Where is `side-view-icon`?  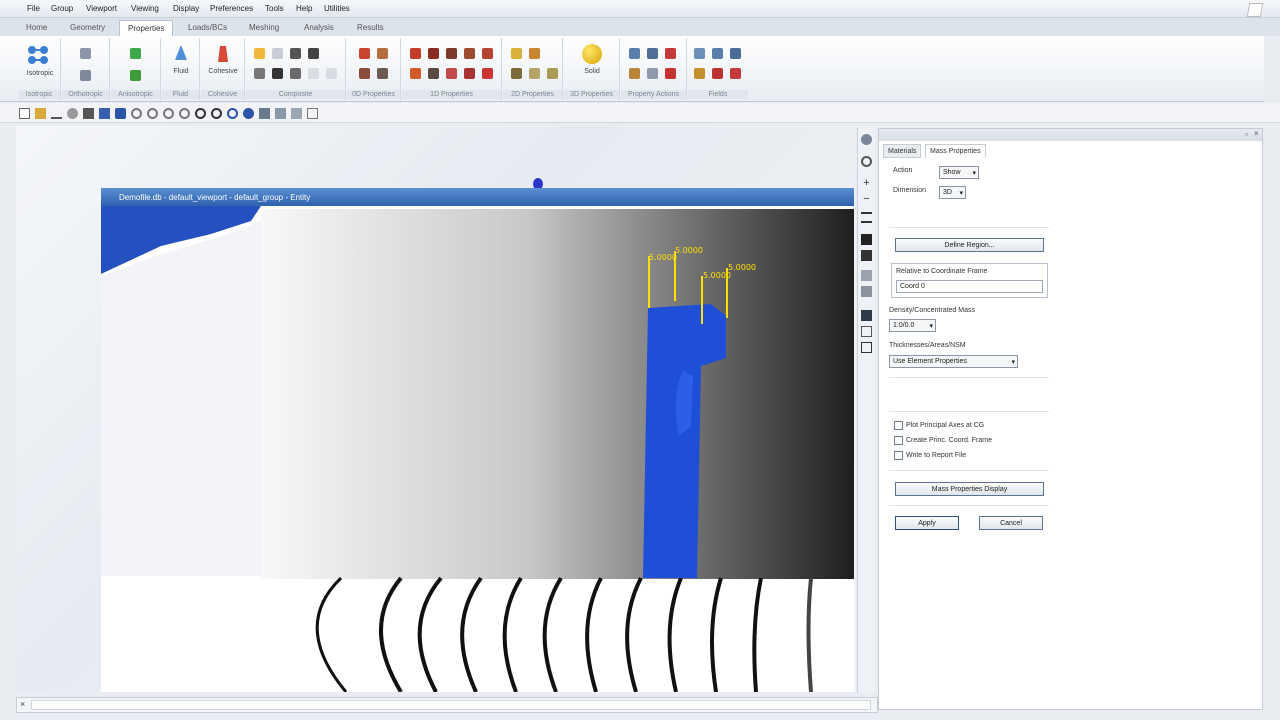
side-view-icon is located at coordinates (280, 113).